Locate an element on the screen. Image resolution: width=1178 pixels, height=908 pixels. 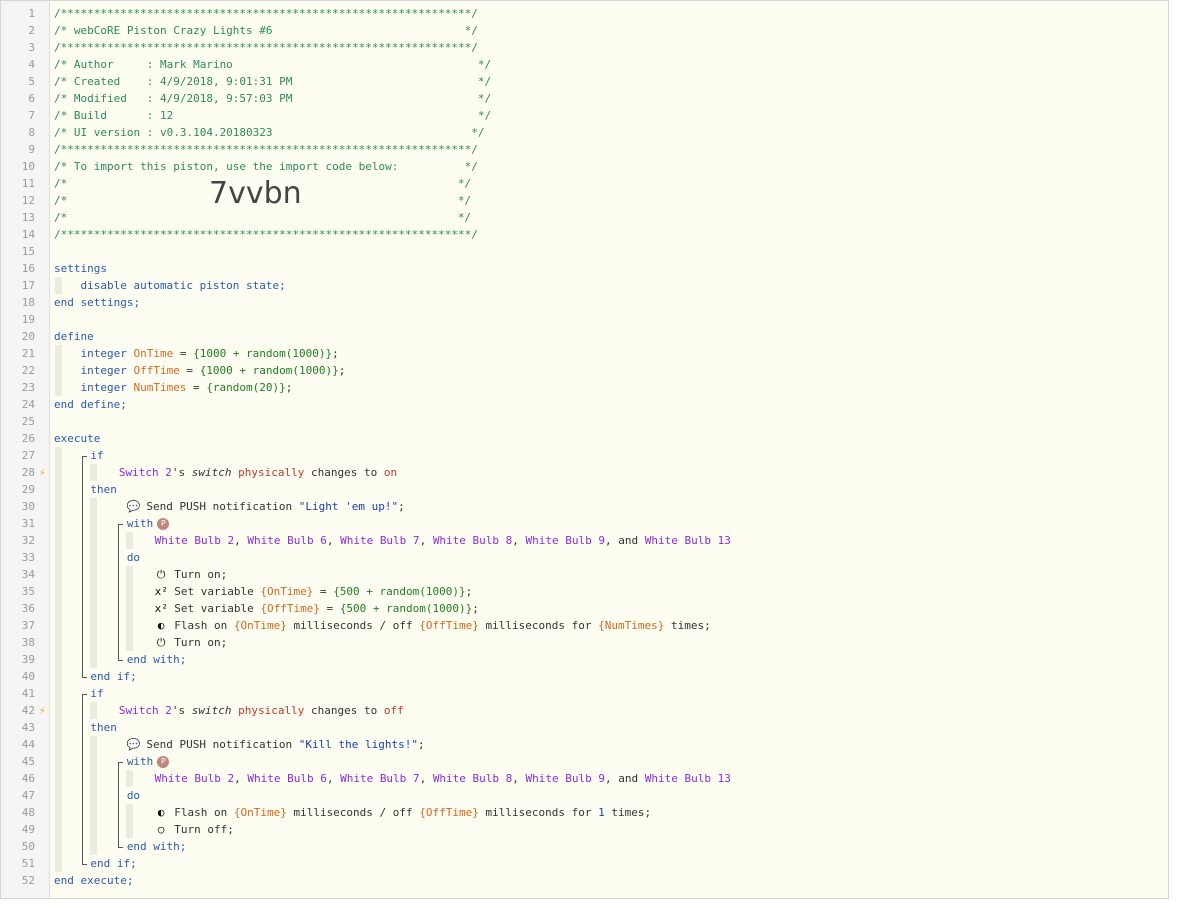
line-number: 36 is located at coordinates (28, 608).